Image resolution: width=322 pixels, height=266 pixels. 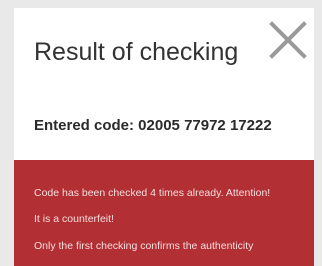 I want to click on dialog-title: Result of checking, so click(x=136, y=52).